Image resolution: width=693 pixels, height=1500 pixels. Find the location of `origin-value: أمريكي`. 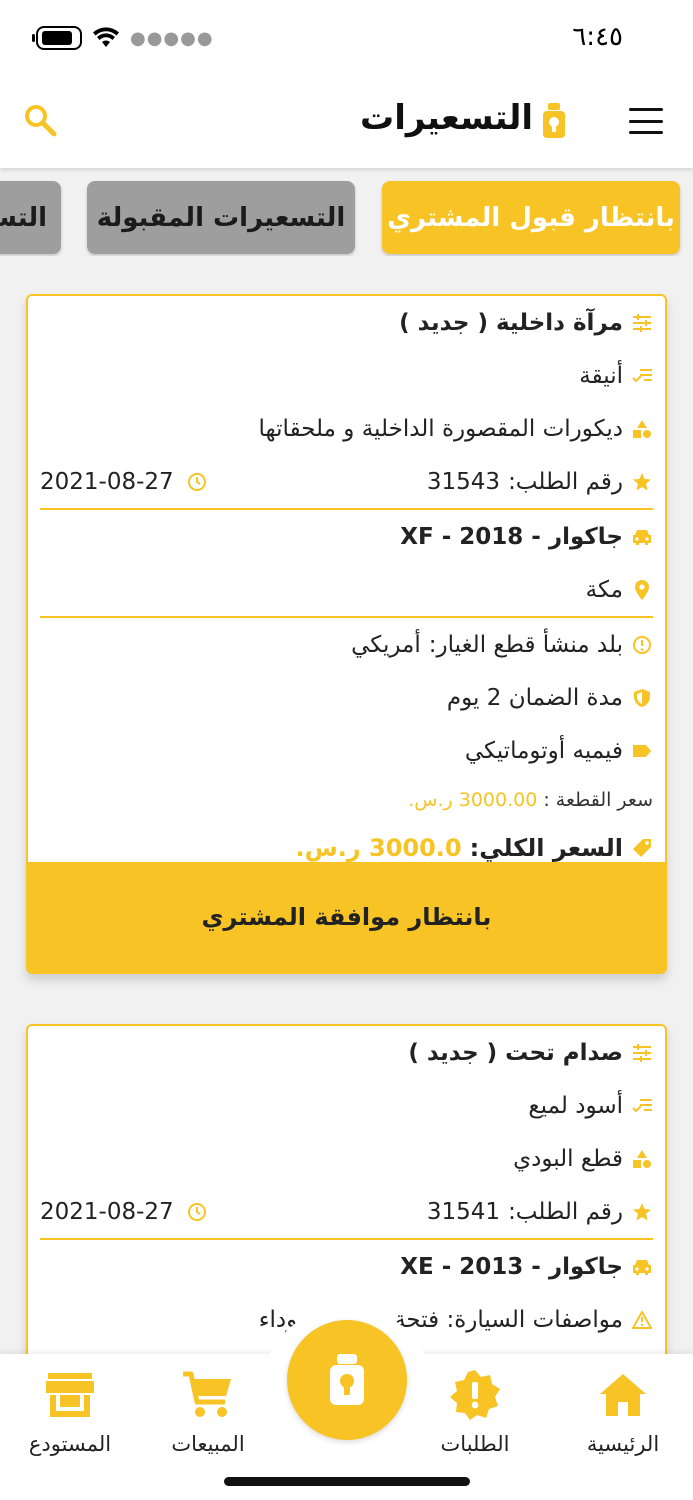

origin-value: أمريكي is located at coordinates (386, 644).